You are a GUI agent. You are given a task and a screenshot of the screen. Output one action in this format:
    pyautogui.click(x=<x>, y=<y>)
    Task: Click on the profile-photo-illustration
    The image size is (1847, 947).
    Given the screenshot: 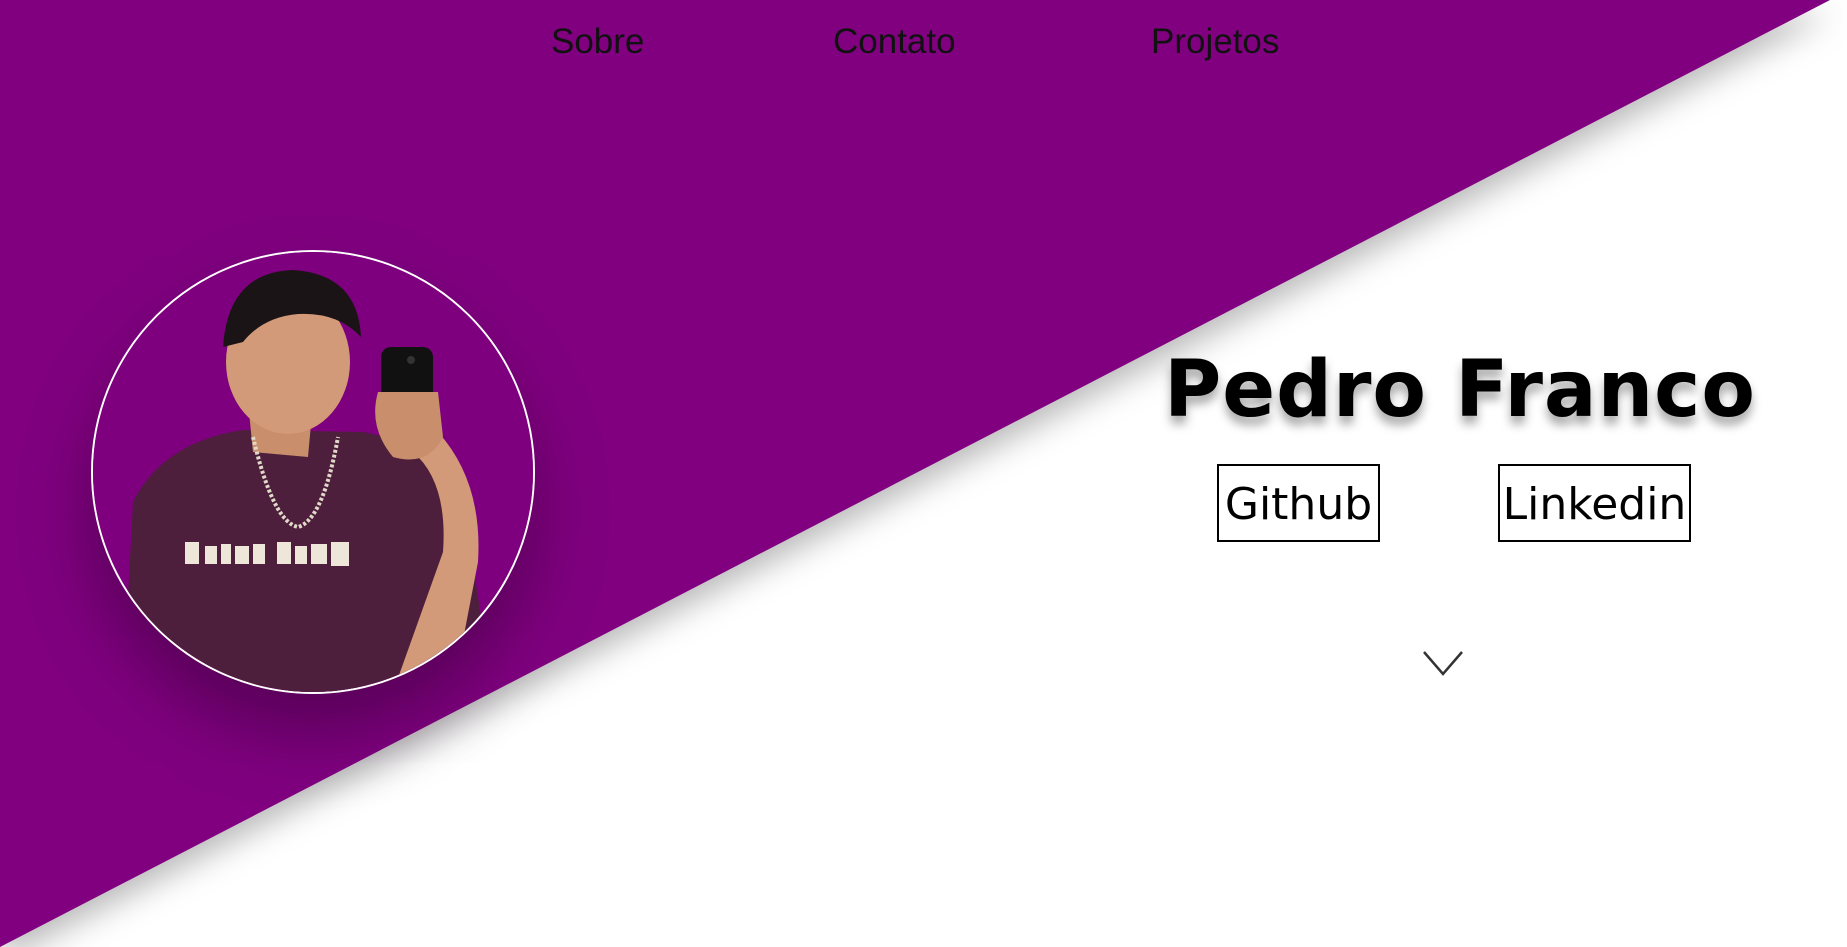 What is the action you would take?
    pyautogui.click(x=313, y=472)
    